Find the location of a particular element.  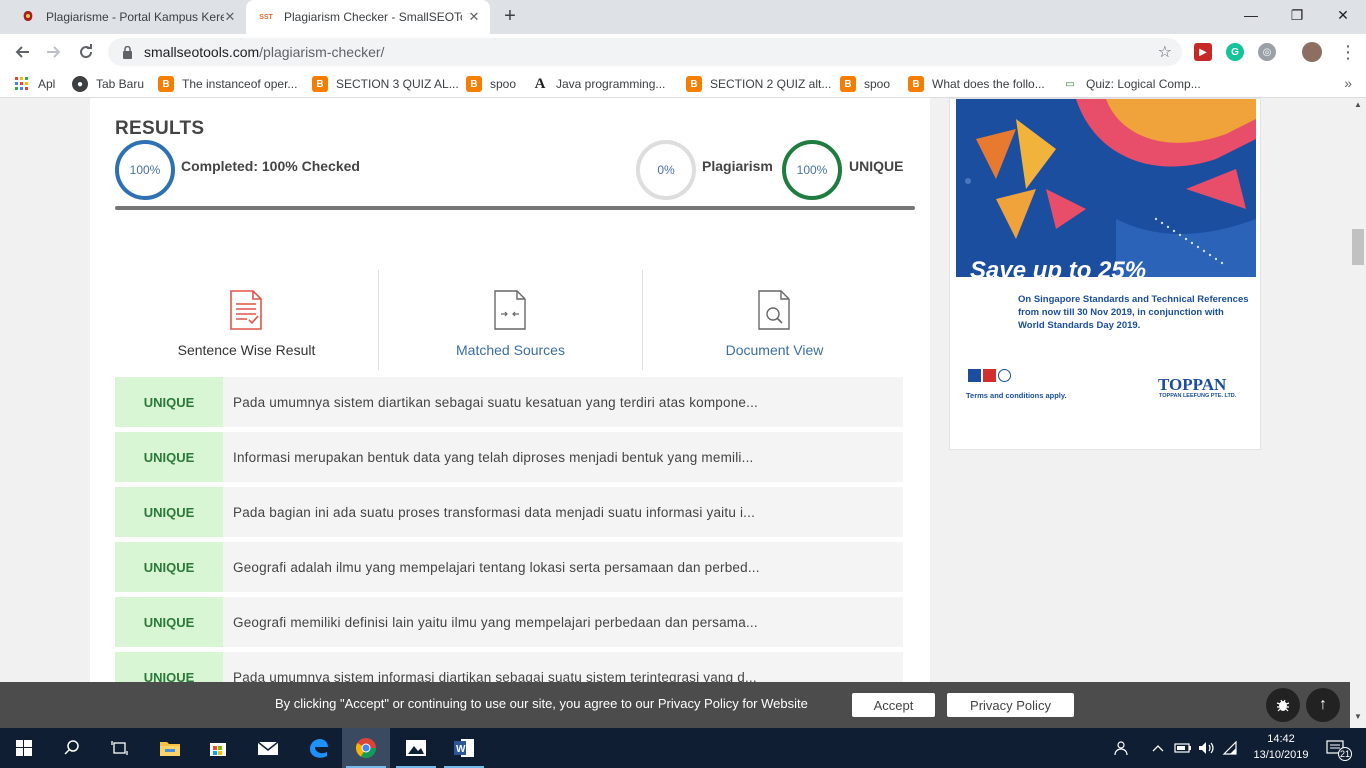

chrome-taskbar-icon is located at coordinates (366, 748).